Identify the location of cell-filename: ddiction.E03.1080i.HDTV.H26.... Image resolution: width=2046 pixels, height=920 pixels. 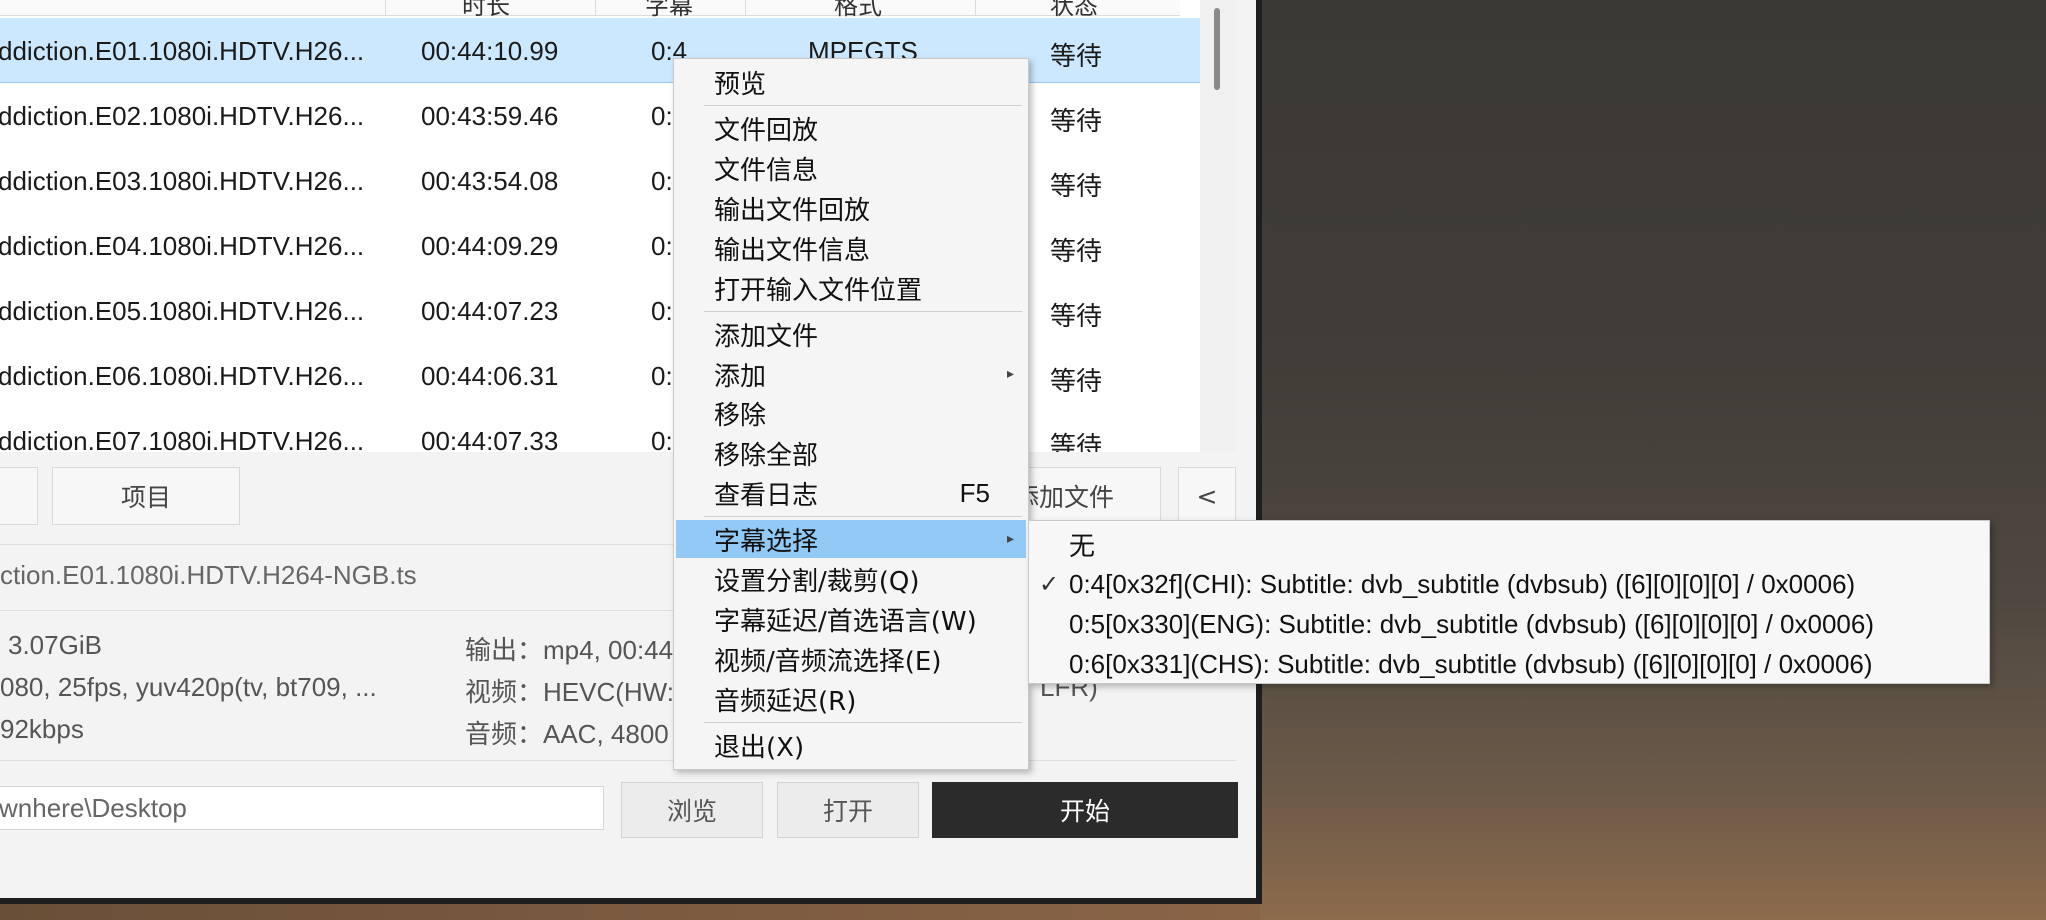
(182, 181).